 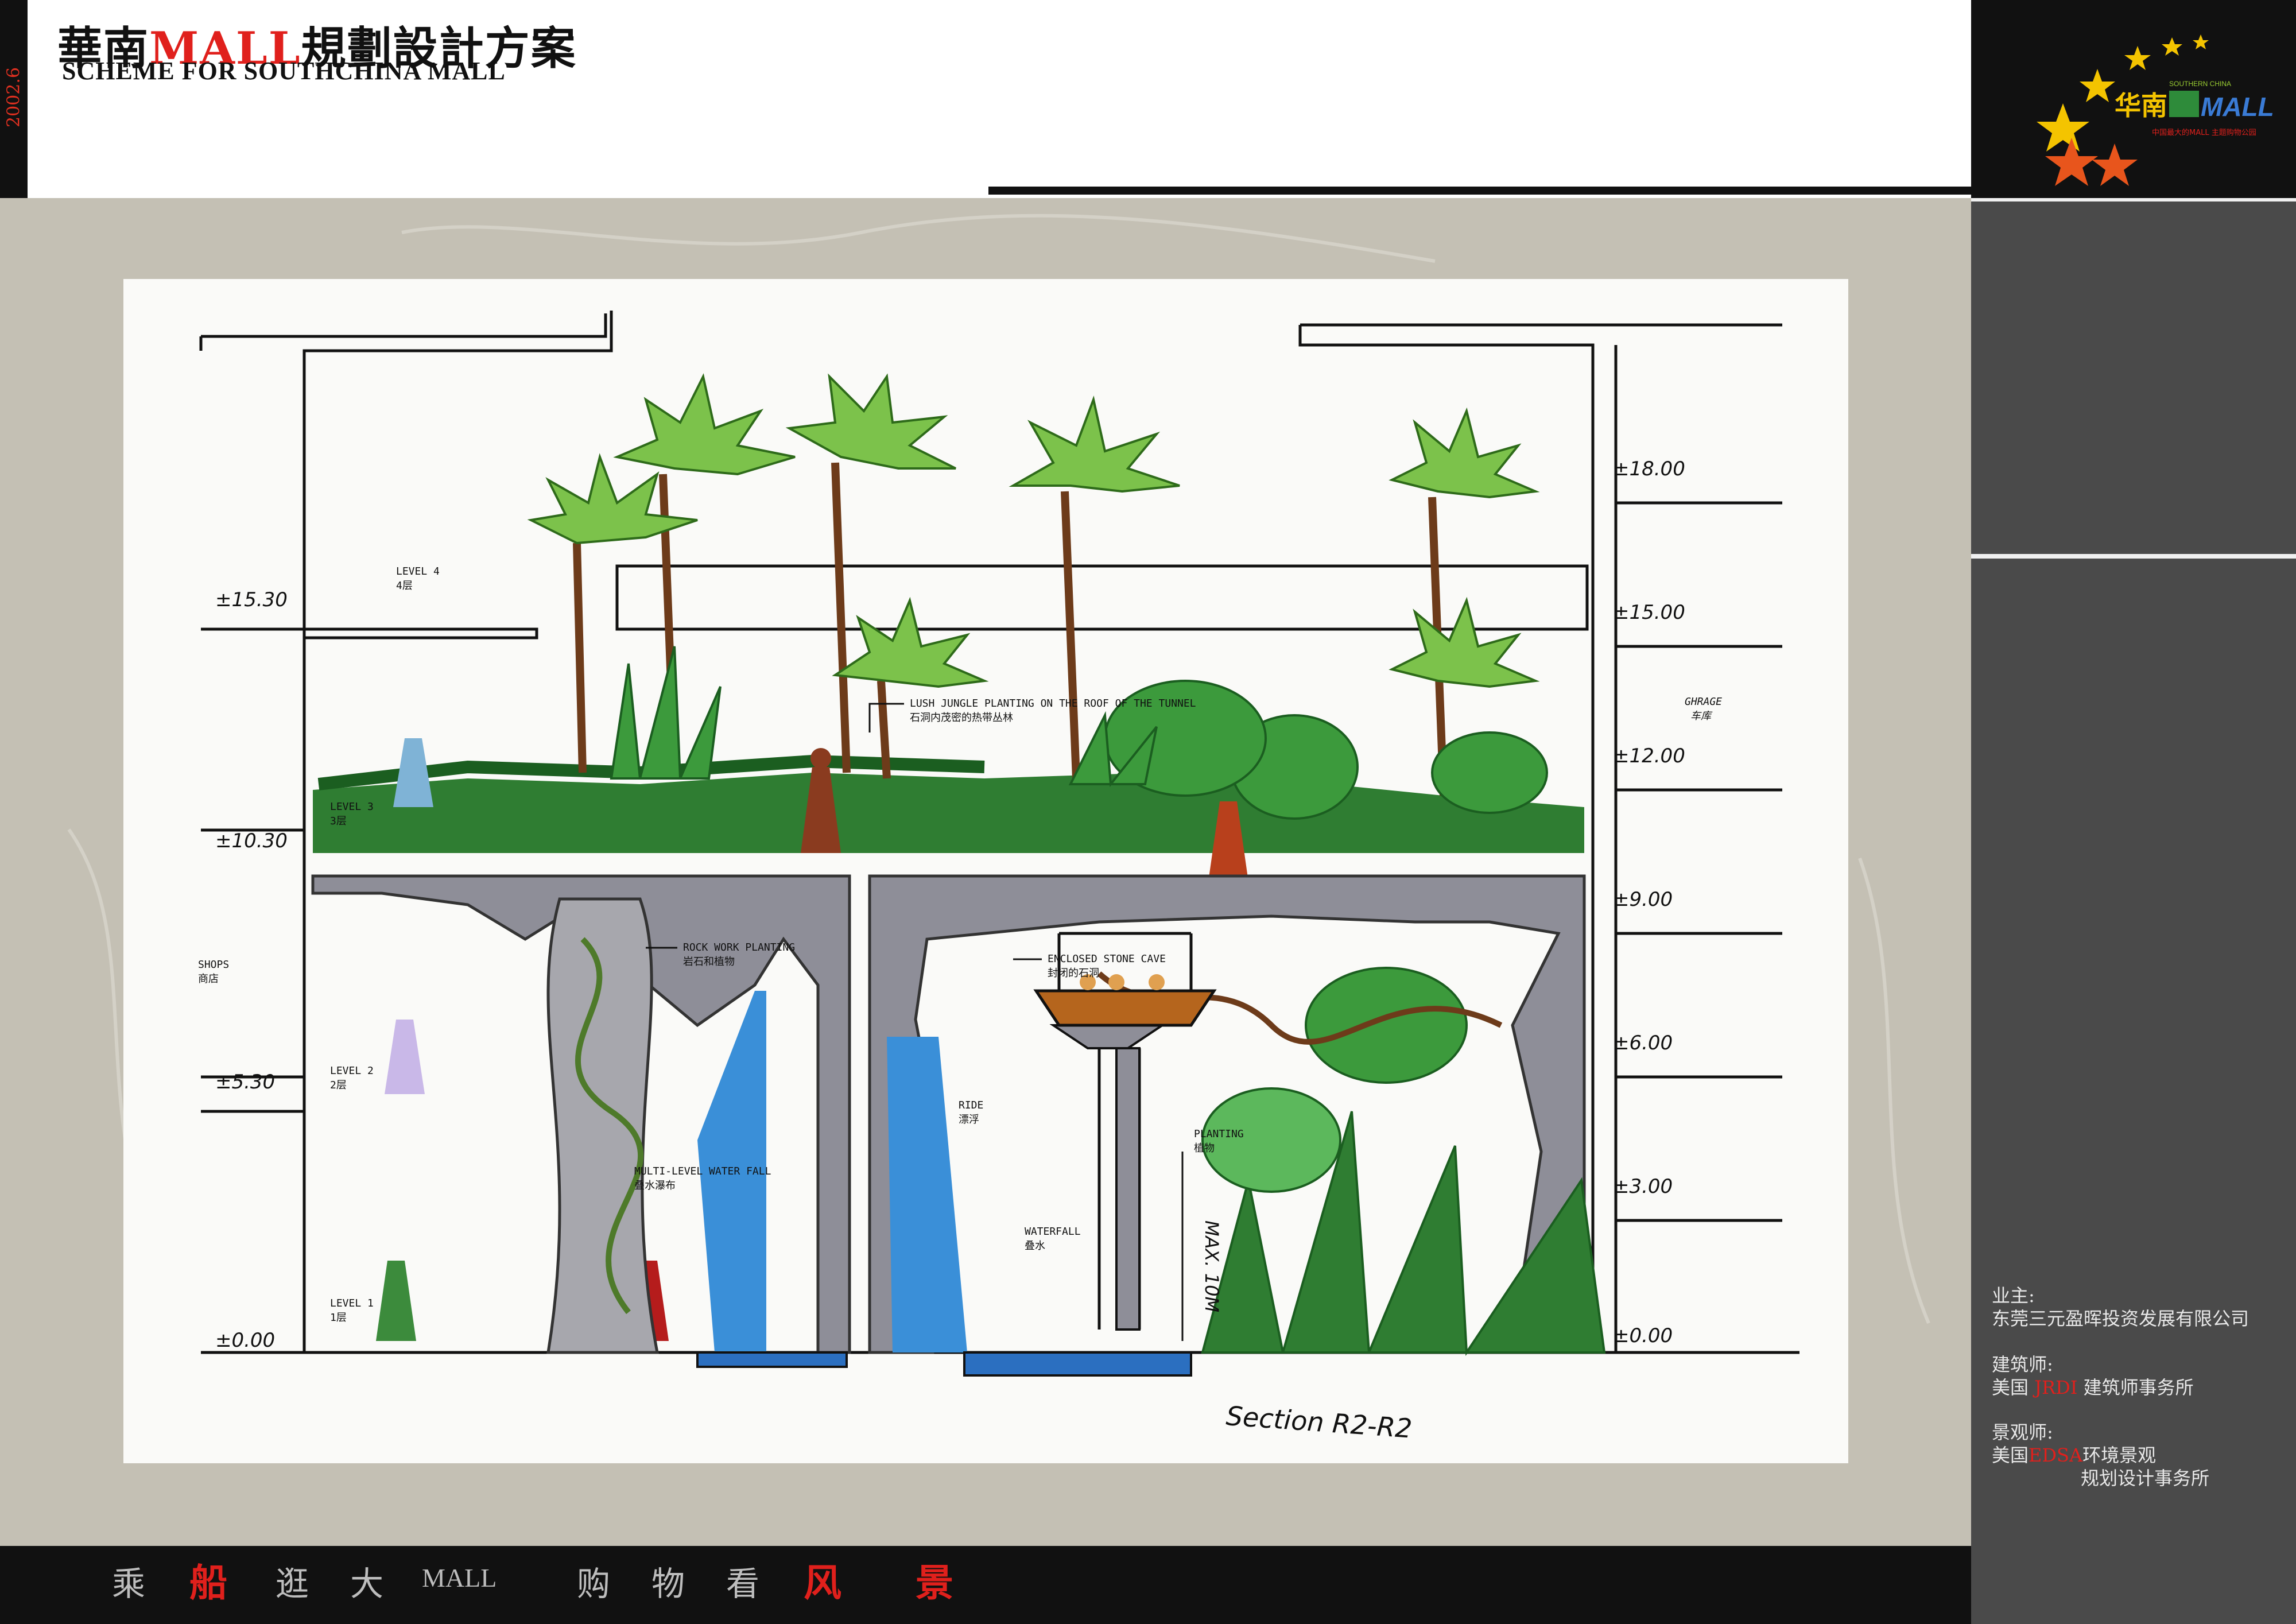 What do you see at coordinates (2056, 1455) in the screenshot?
I see `landscape-brand: EDSA` at bounding box center [2056, 1455].